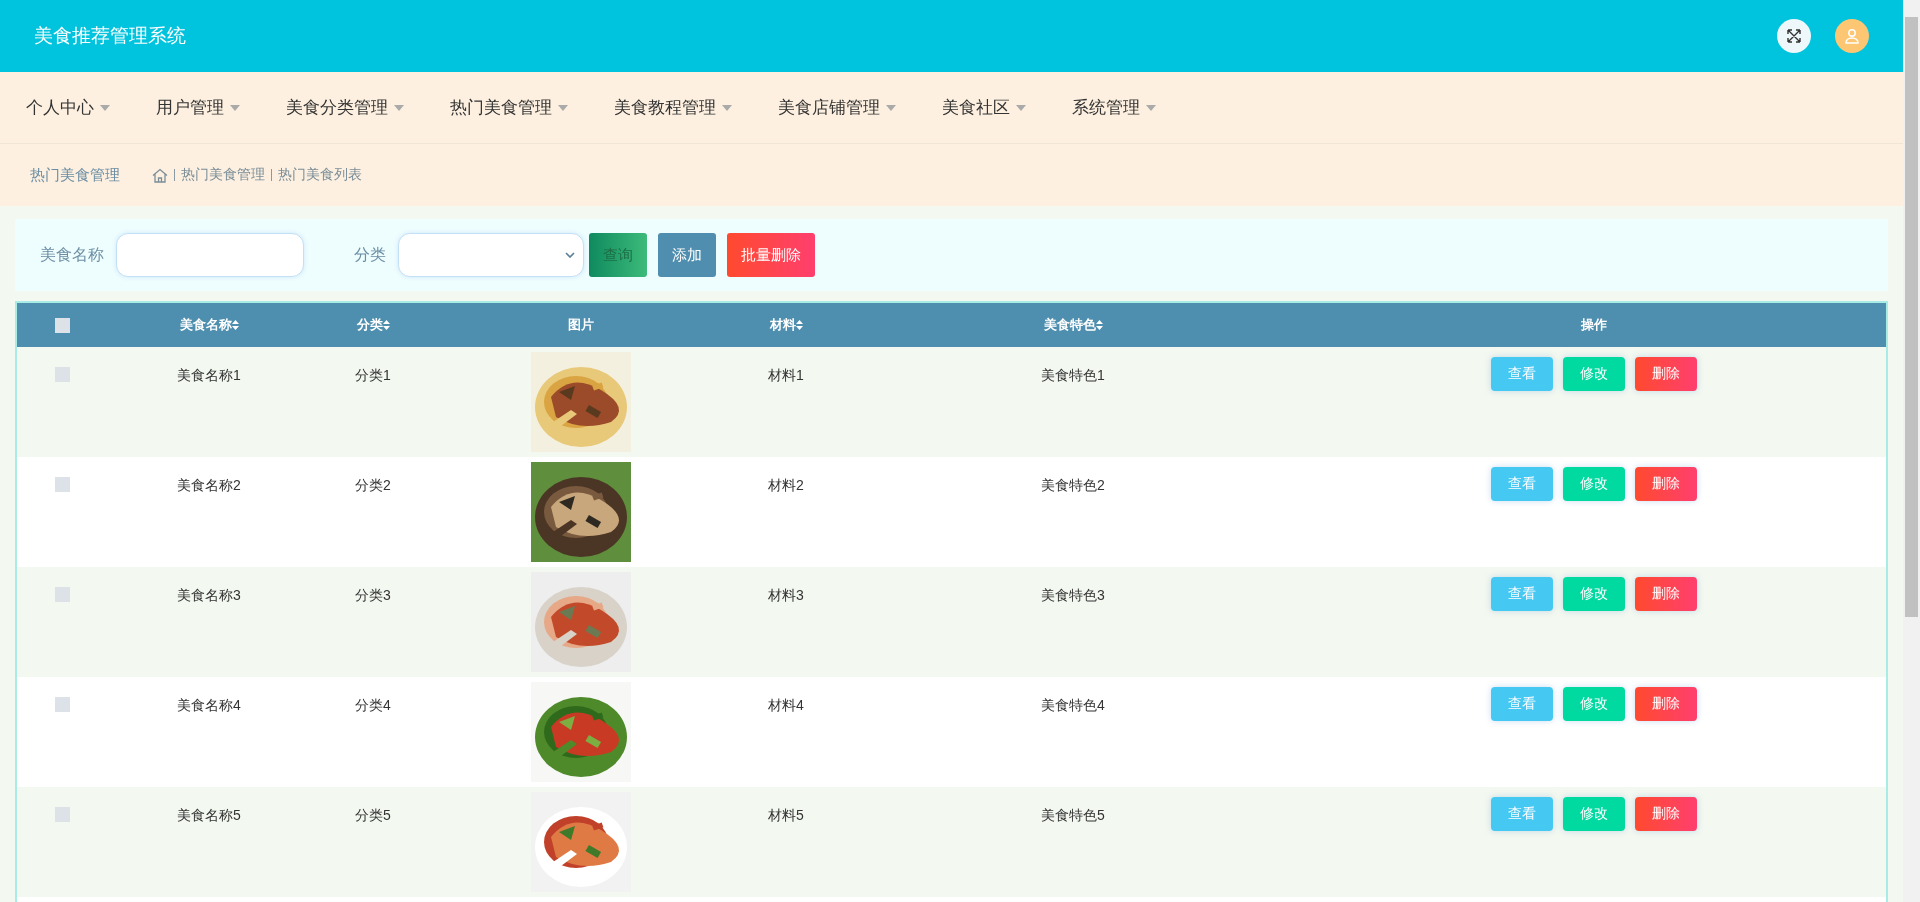 The image size is (1920, 902). What do you see at coordinates (509, 107) in the screenshot?
I see `menu-item: 热门美食管理` at bounding box center [509, 107].